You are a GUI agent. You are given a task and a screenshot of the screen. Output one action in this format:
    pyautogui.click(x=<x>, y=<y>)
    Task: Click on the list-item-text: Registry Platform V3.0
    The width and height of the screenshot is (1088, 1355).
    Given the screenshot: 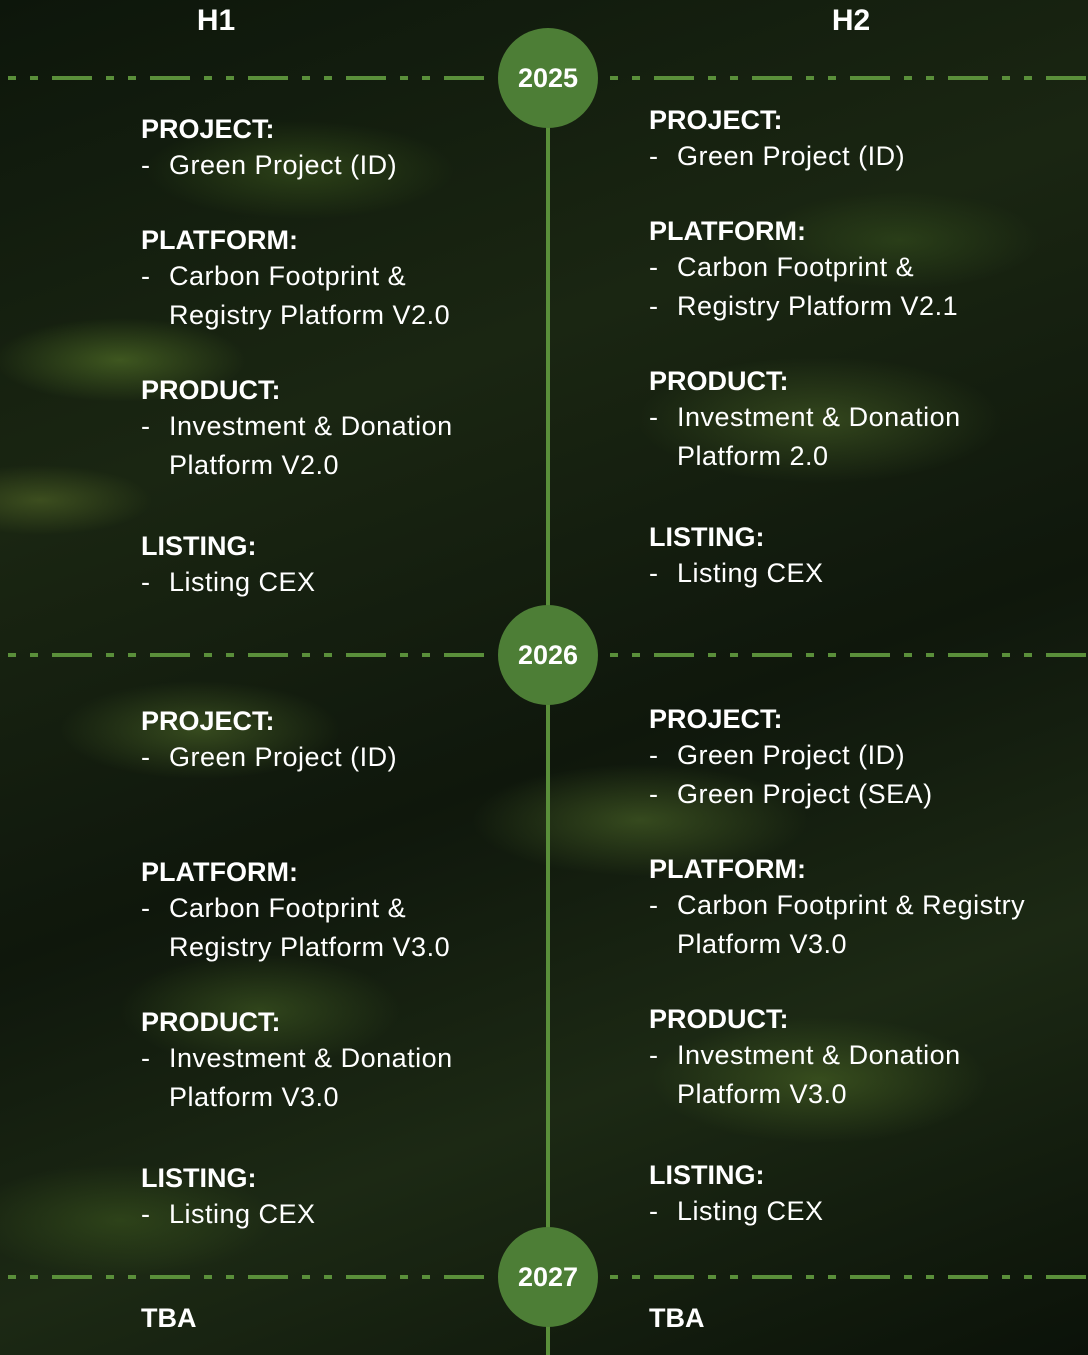 What is the action you would take?
    pyautogui.click(x=310, y=947)
    